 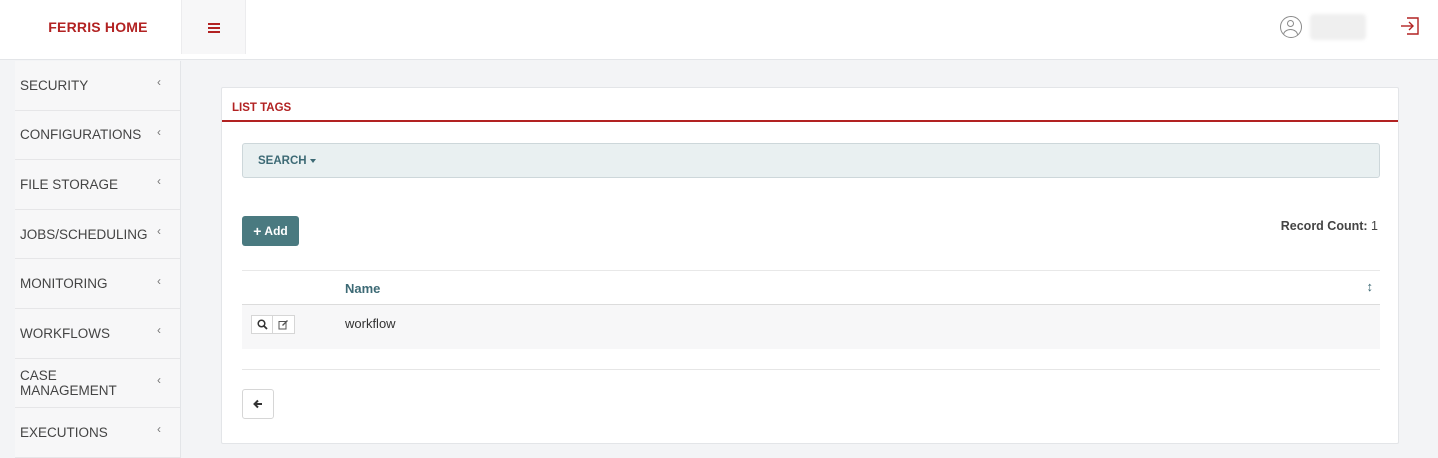 What do you see at coordinates (1324, 226) in the screenshot?
I see `record-count-label: Record Count:` at bounding box center [1324, 226].